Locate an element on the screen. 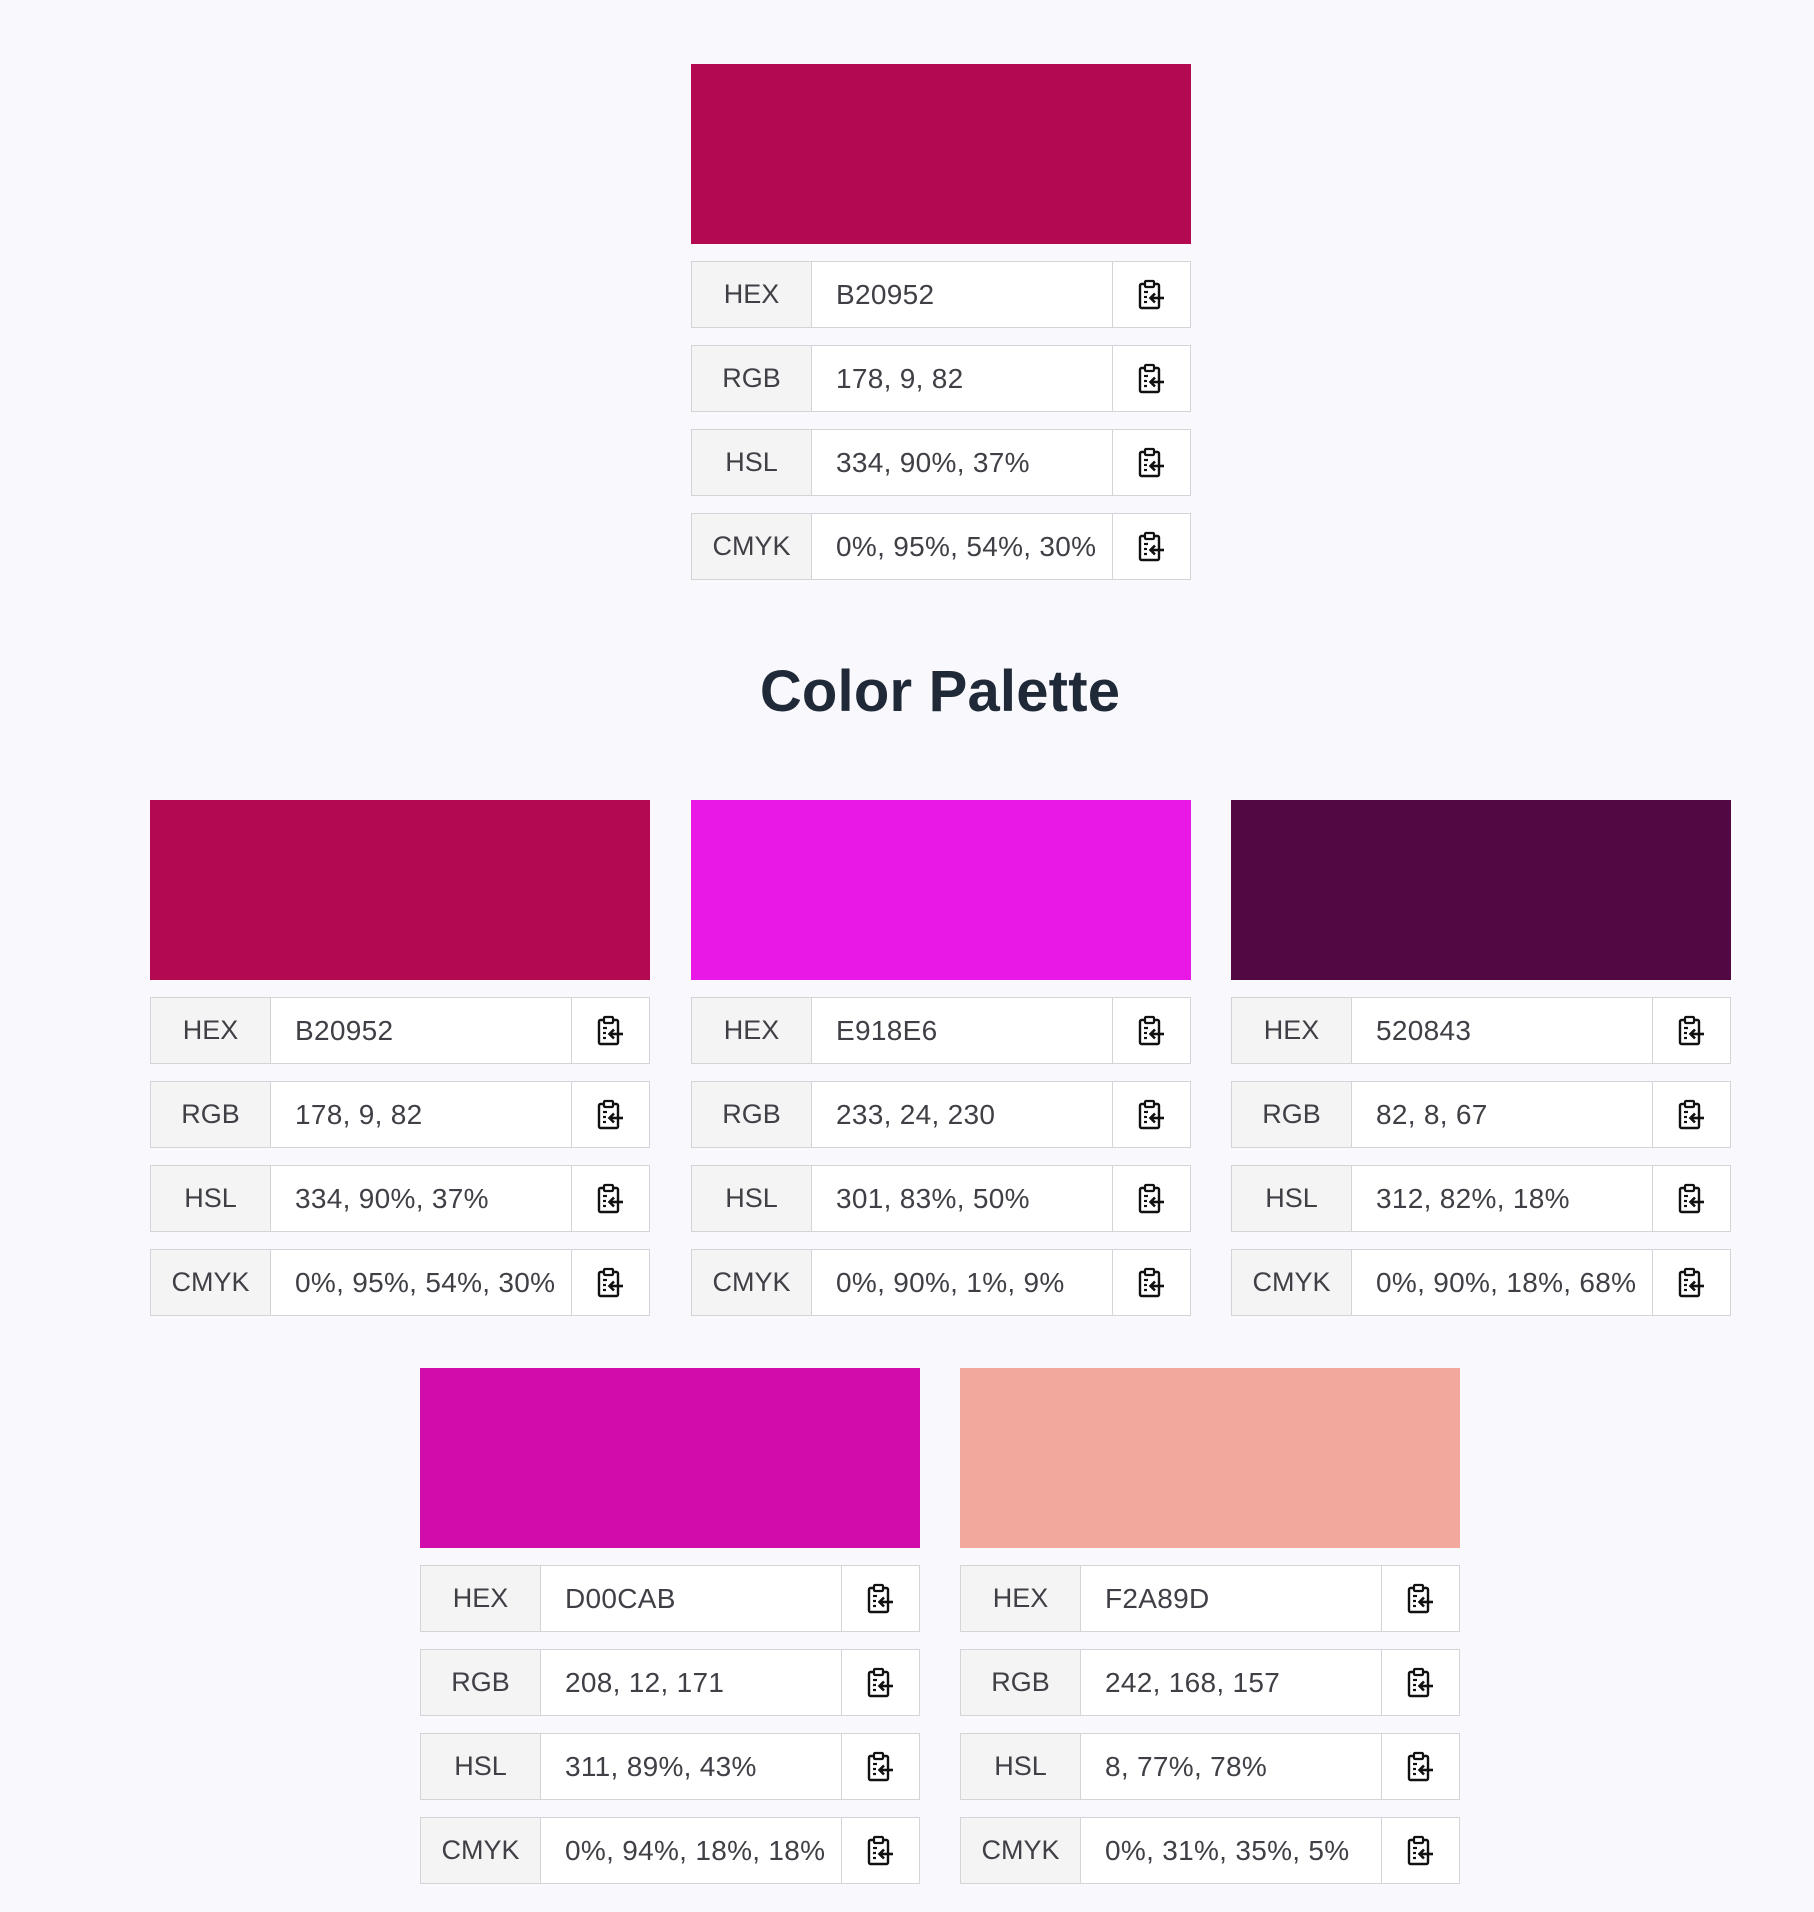 The width and height of the screenshot is (1814, 1912). format-value: 0%, 90%, 1%, 9% is located at coordinates (962, 1282).